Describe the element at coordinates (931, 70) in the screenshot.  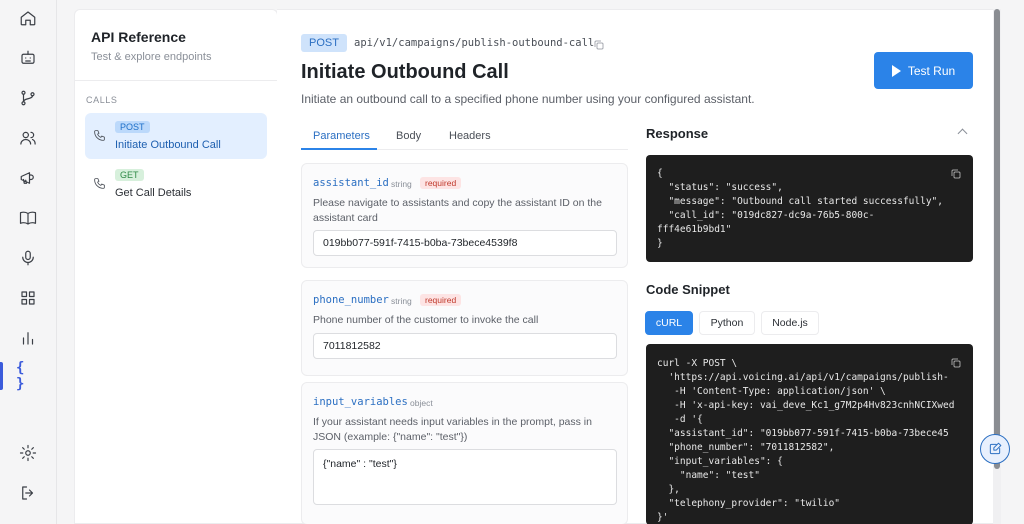
I see `test-run-label: Test Run` at that location.